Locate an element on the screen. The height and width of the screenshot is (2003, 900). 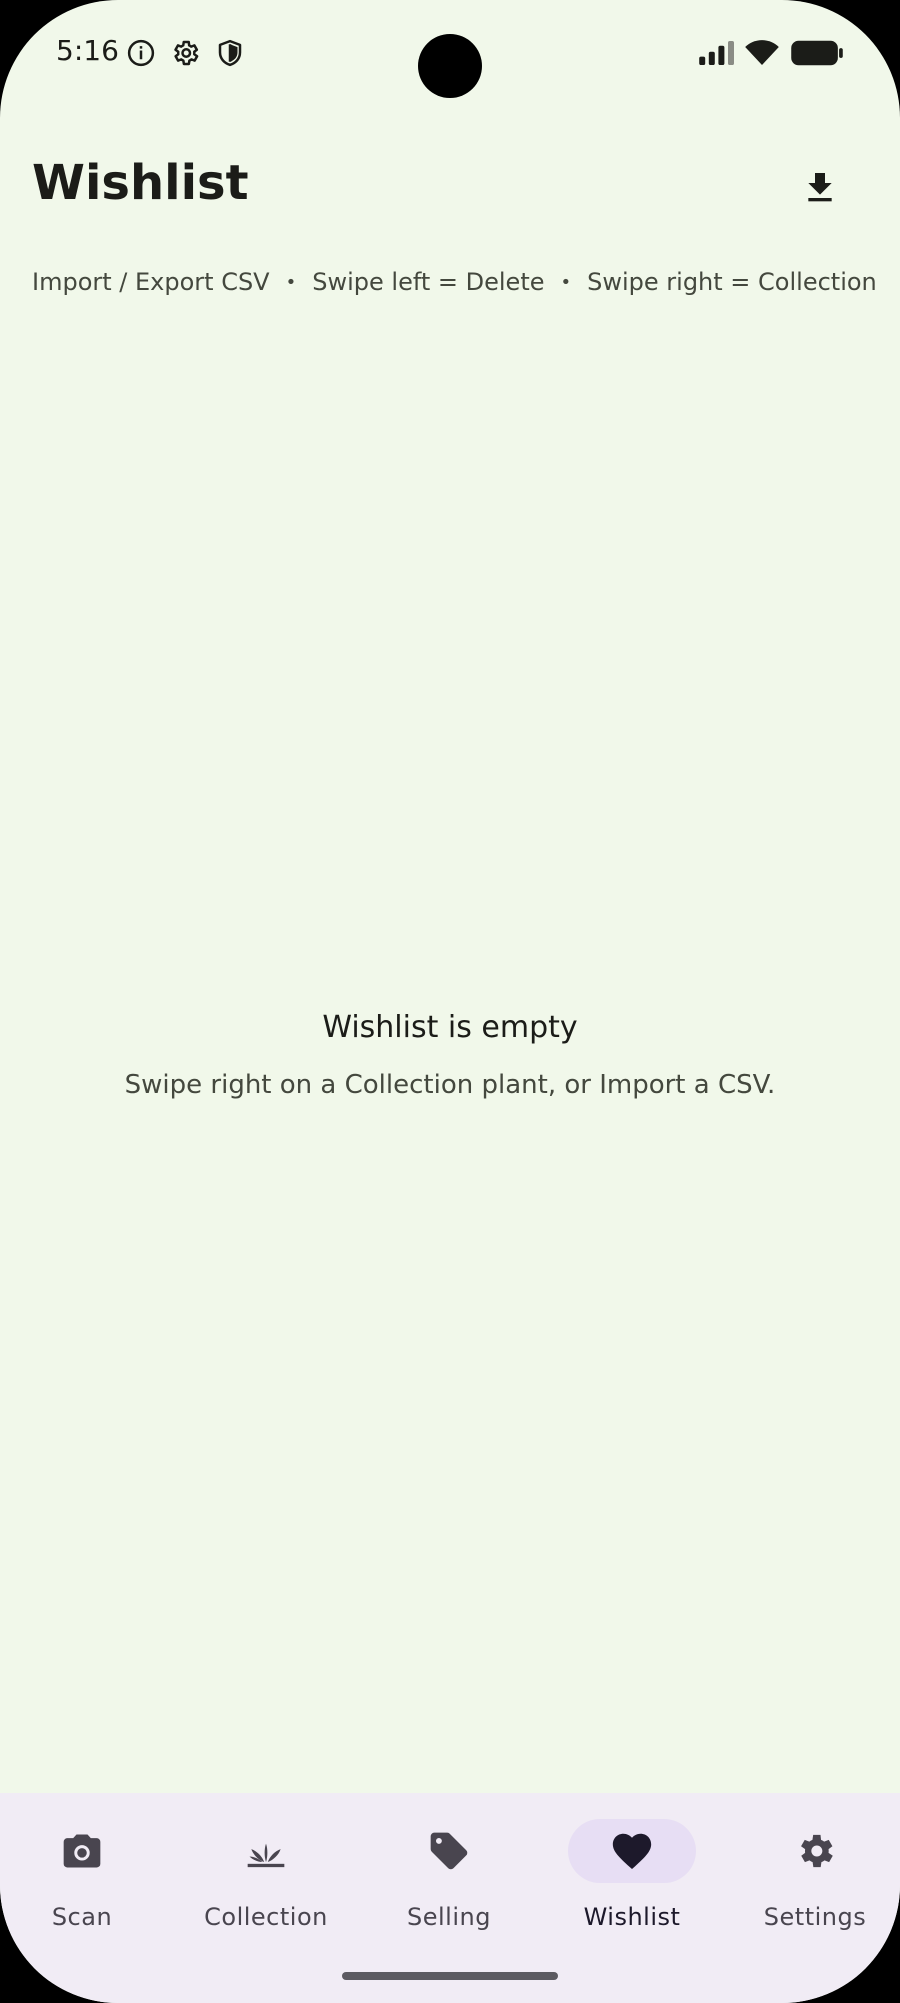
battery-icon is located at coordinates (817, 53).